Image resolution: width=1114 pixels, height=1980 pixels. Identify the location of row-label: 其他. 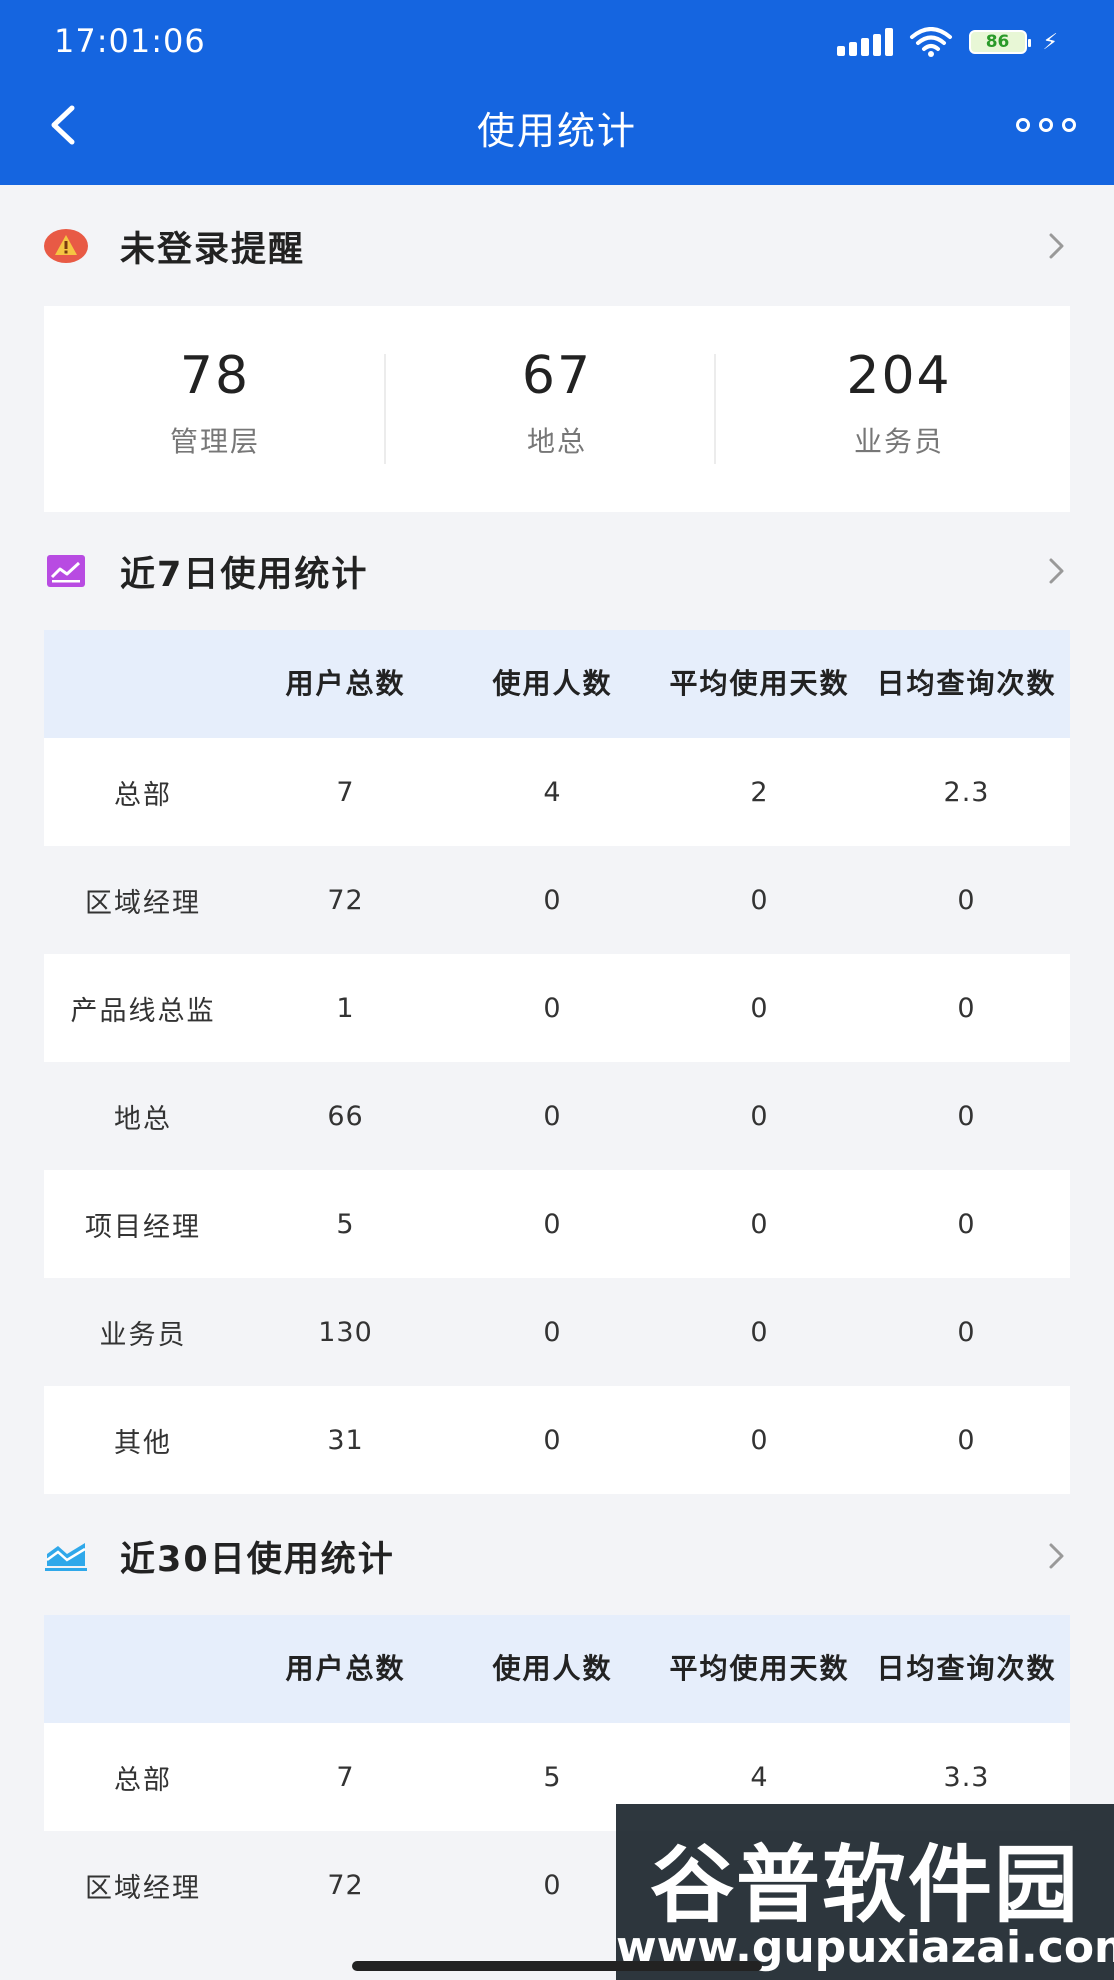
(143, 1440).